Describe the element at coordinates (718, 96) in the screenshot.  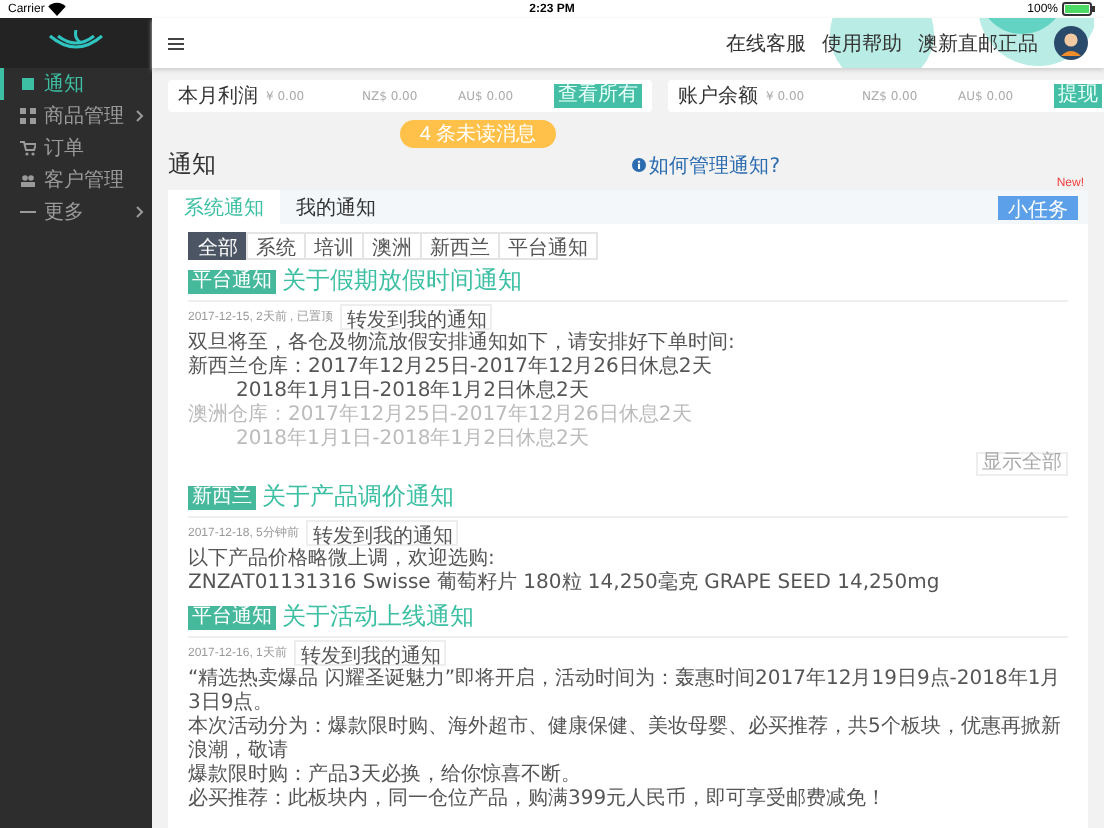
I see `card-label: 账户余额` at that location.